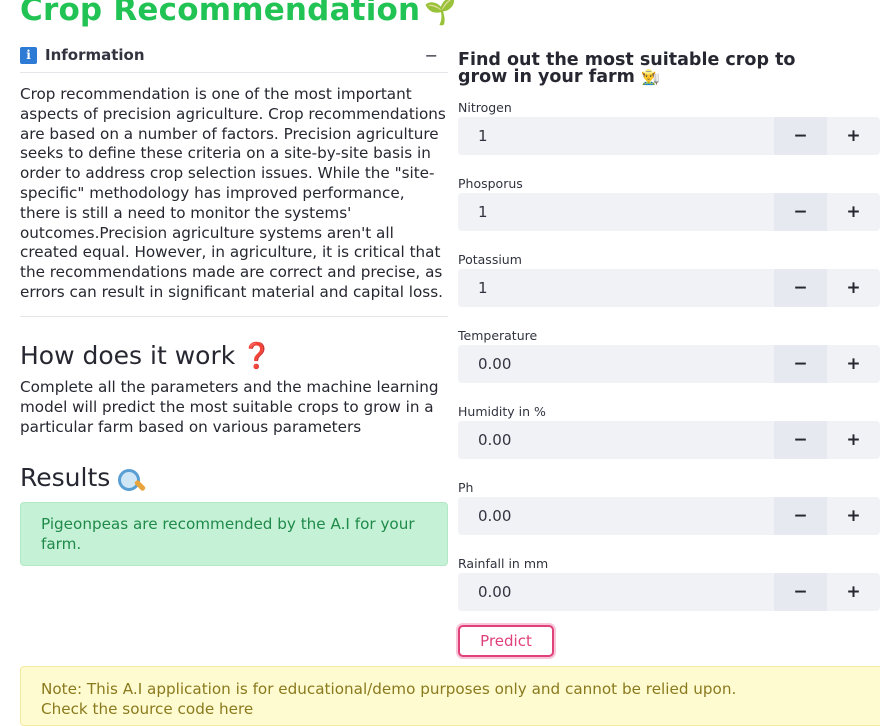  What do you see at coordinates (466, 487) in the screenshot?
I see `field-label: Ph` at bounding box center [466, 487].